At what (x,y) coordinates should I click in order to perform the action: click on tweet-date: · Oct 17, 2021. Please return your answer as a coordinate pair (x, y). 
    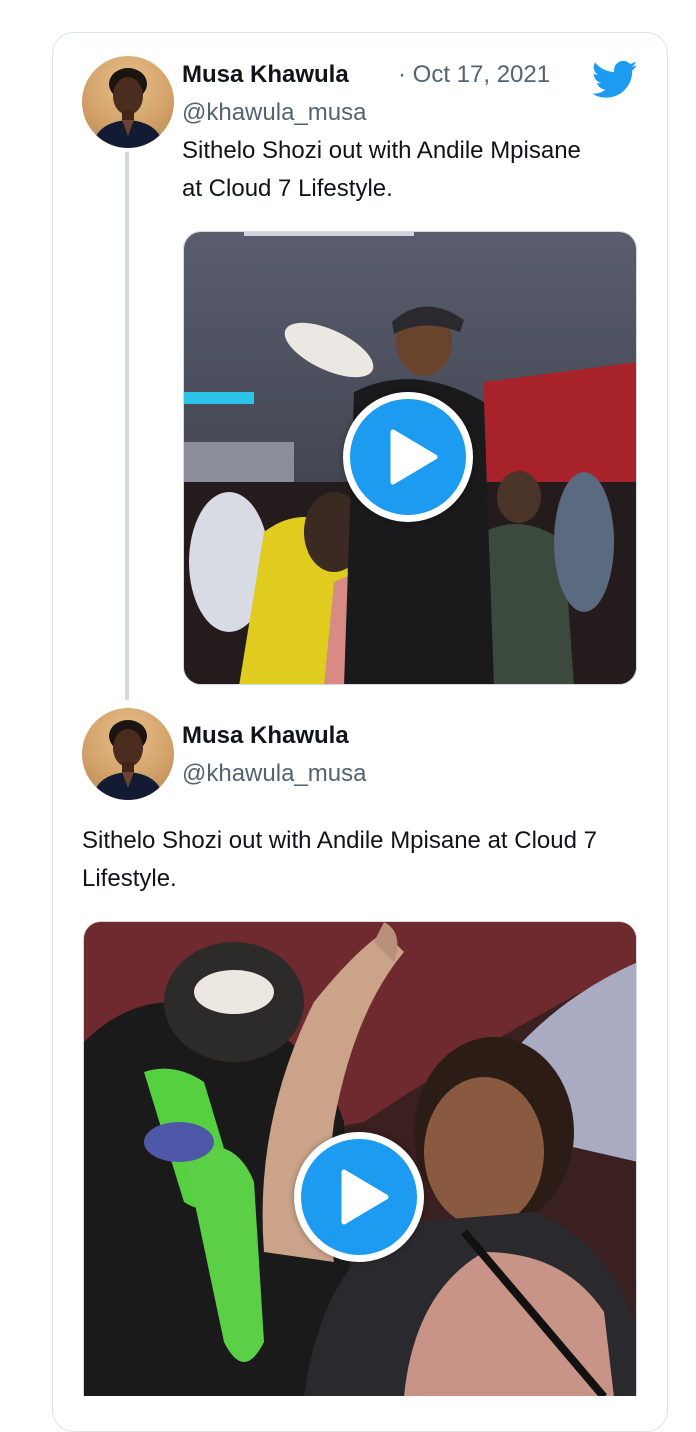
    Looking at the image, I should click on (474, 75).